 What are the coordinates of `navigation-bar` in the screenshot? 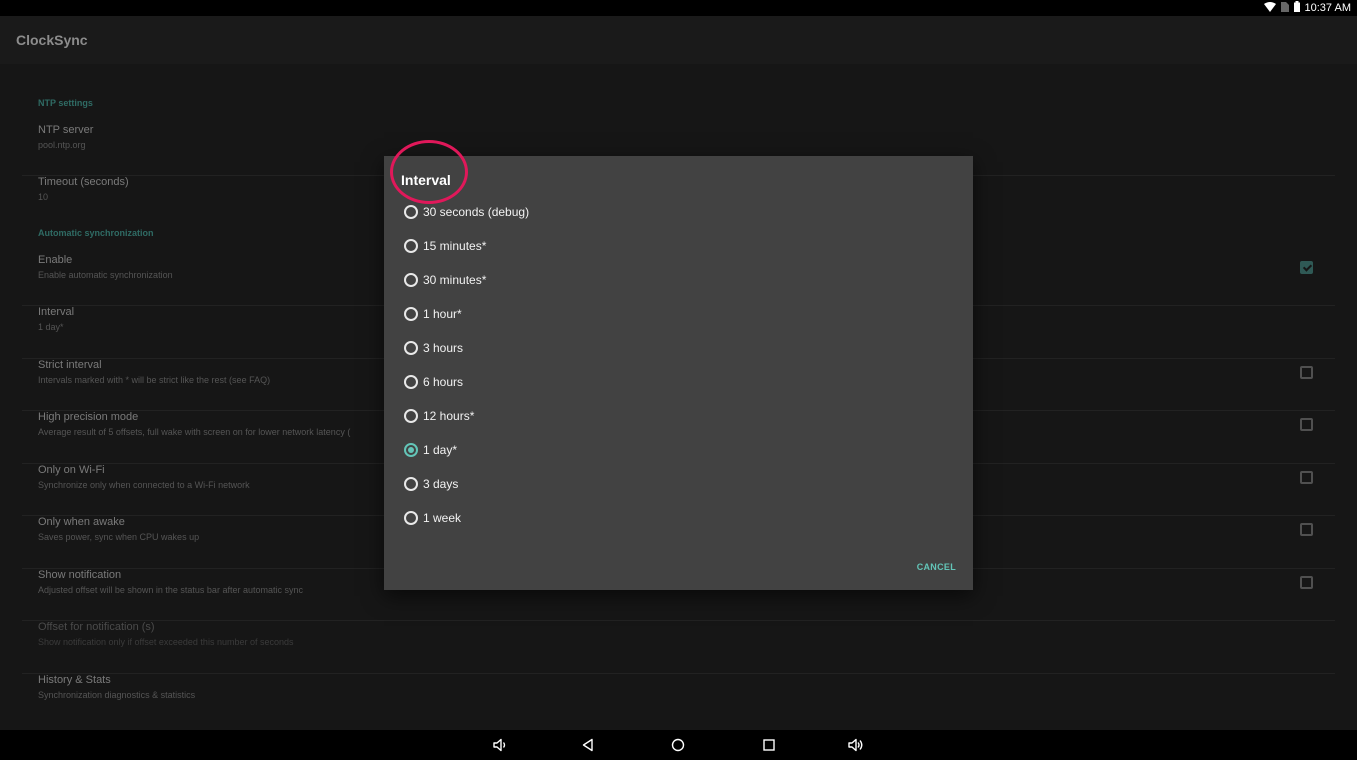 It's located at (678, 745).